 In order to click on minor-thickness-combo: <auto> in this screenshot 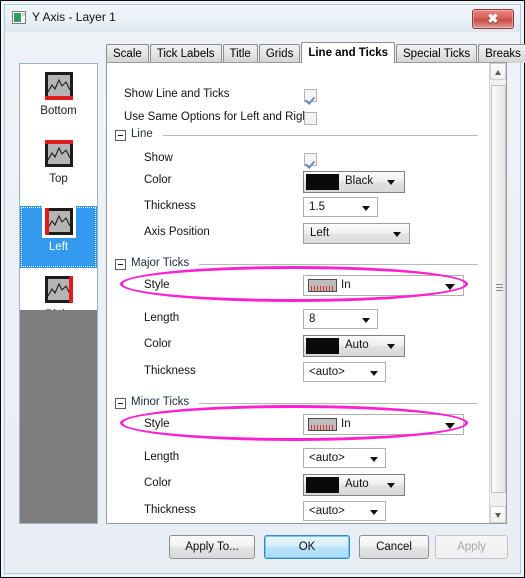, I will do `click(344, 511)`.